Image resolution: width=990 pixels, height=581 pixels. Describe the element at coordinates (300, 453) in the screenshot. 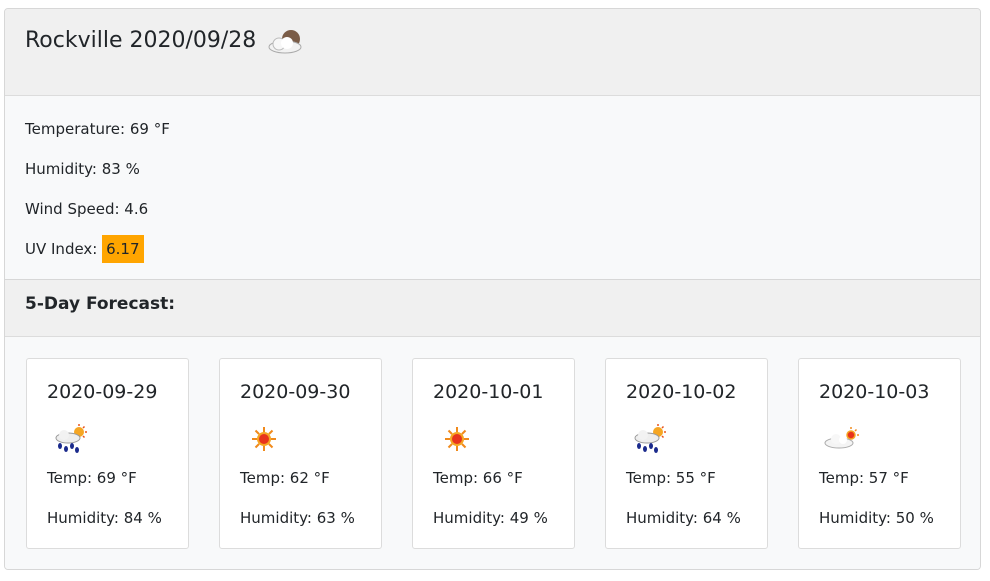

I see `forecast-card: 2020-09-30 Temp: 62 °F Humidity: 63 %` at that location.